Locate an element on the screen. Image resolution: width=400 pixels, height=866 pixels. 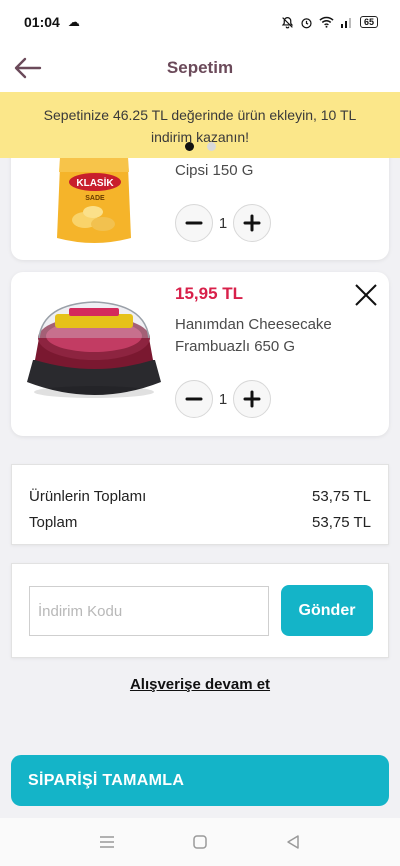
product-image-sub: SADE is located at coordinates (95, 198).